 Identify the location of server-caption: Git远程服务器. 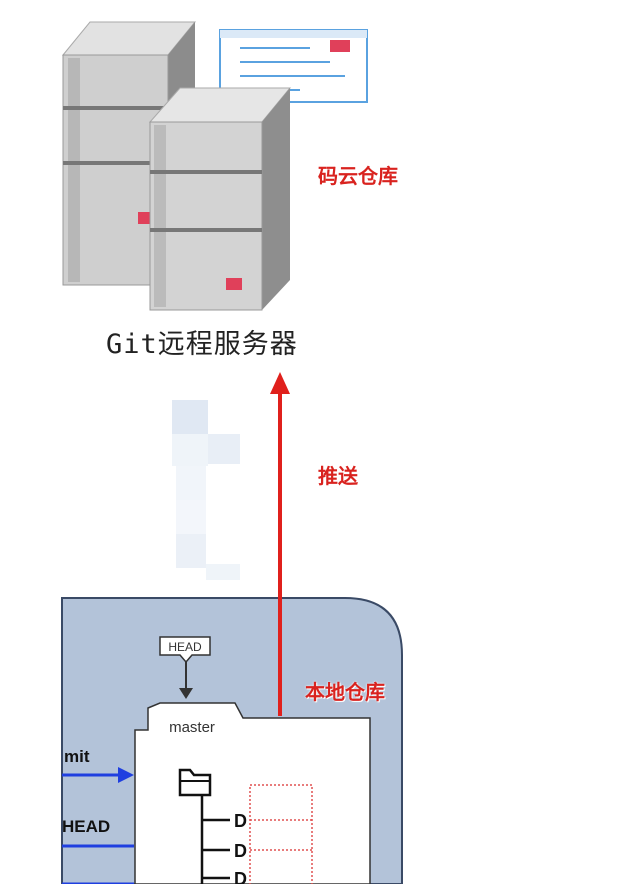
(202, 344).